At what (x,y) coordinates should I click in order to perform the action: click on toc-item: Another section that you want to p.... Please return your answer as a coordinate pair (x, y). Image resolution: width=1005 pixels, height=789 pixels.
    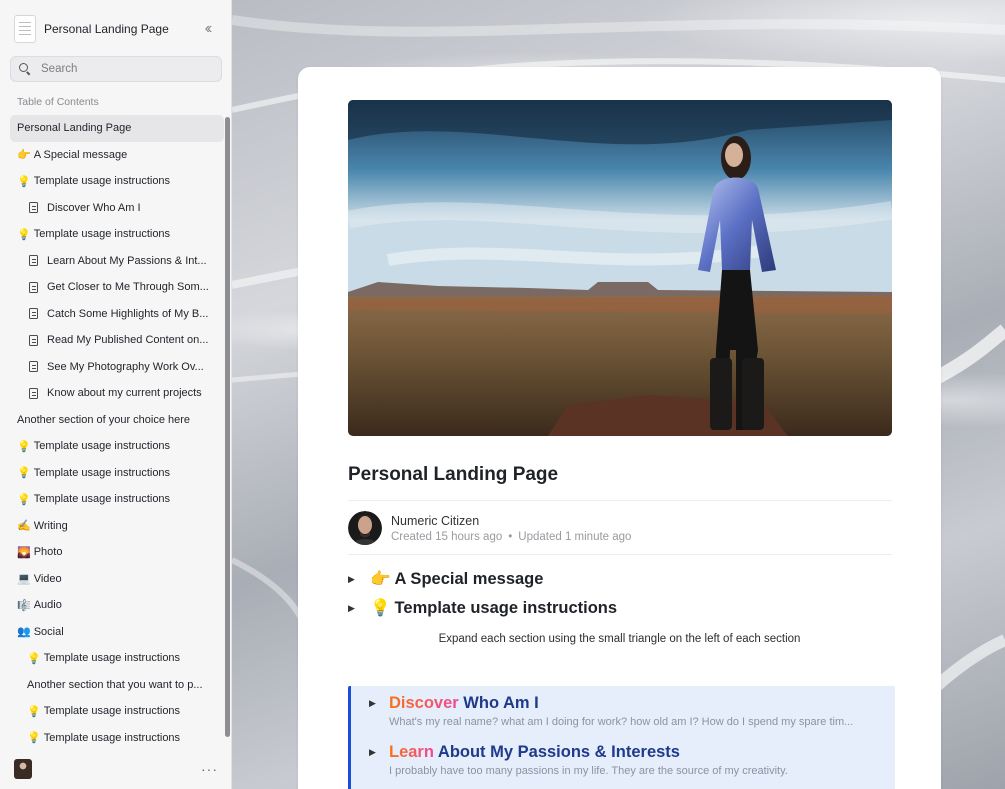
    Looking at the image, I should click on (117, 685).